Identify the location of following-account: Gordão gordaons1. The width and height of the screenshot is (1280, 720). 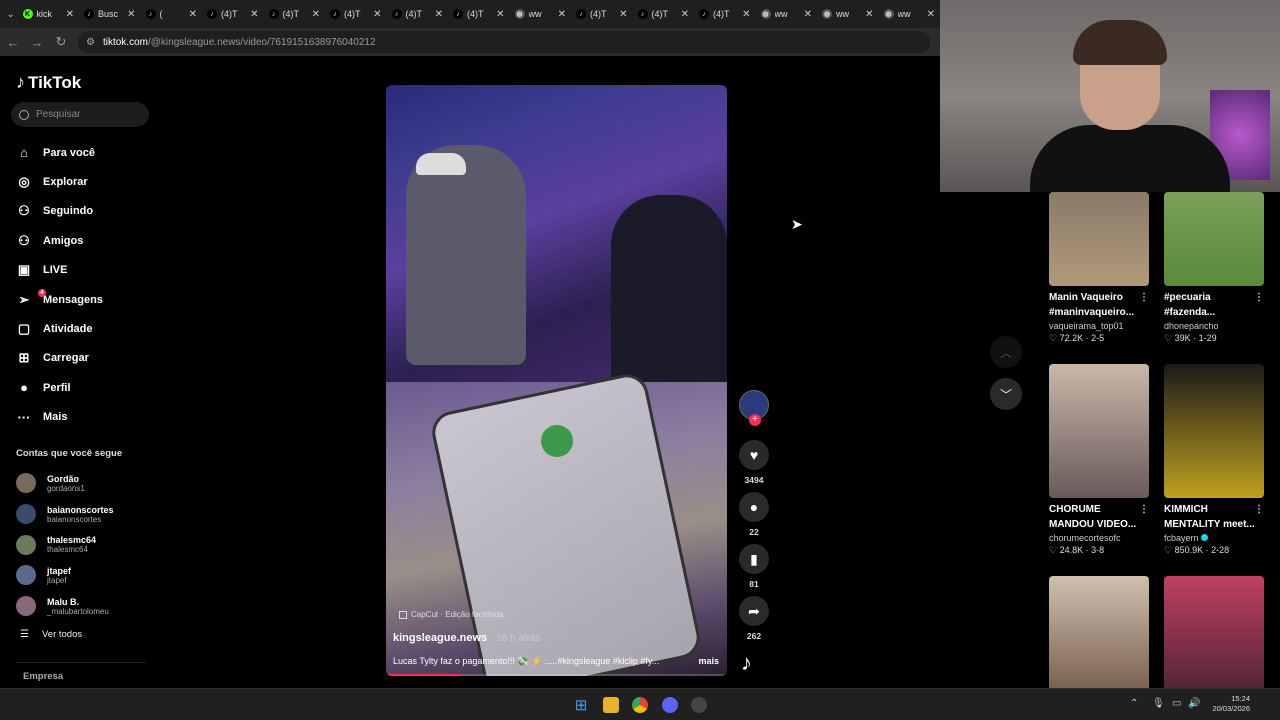
(86, 483).